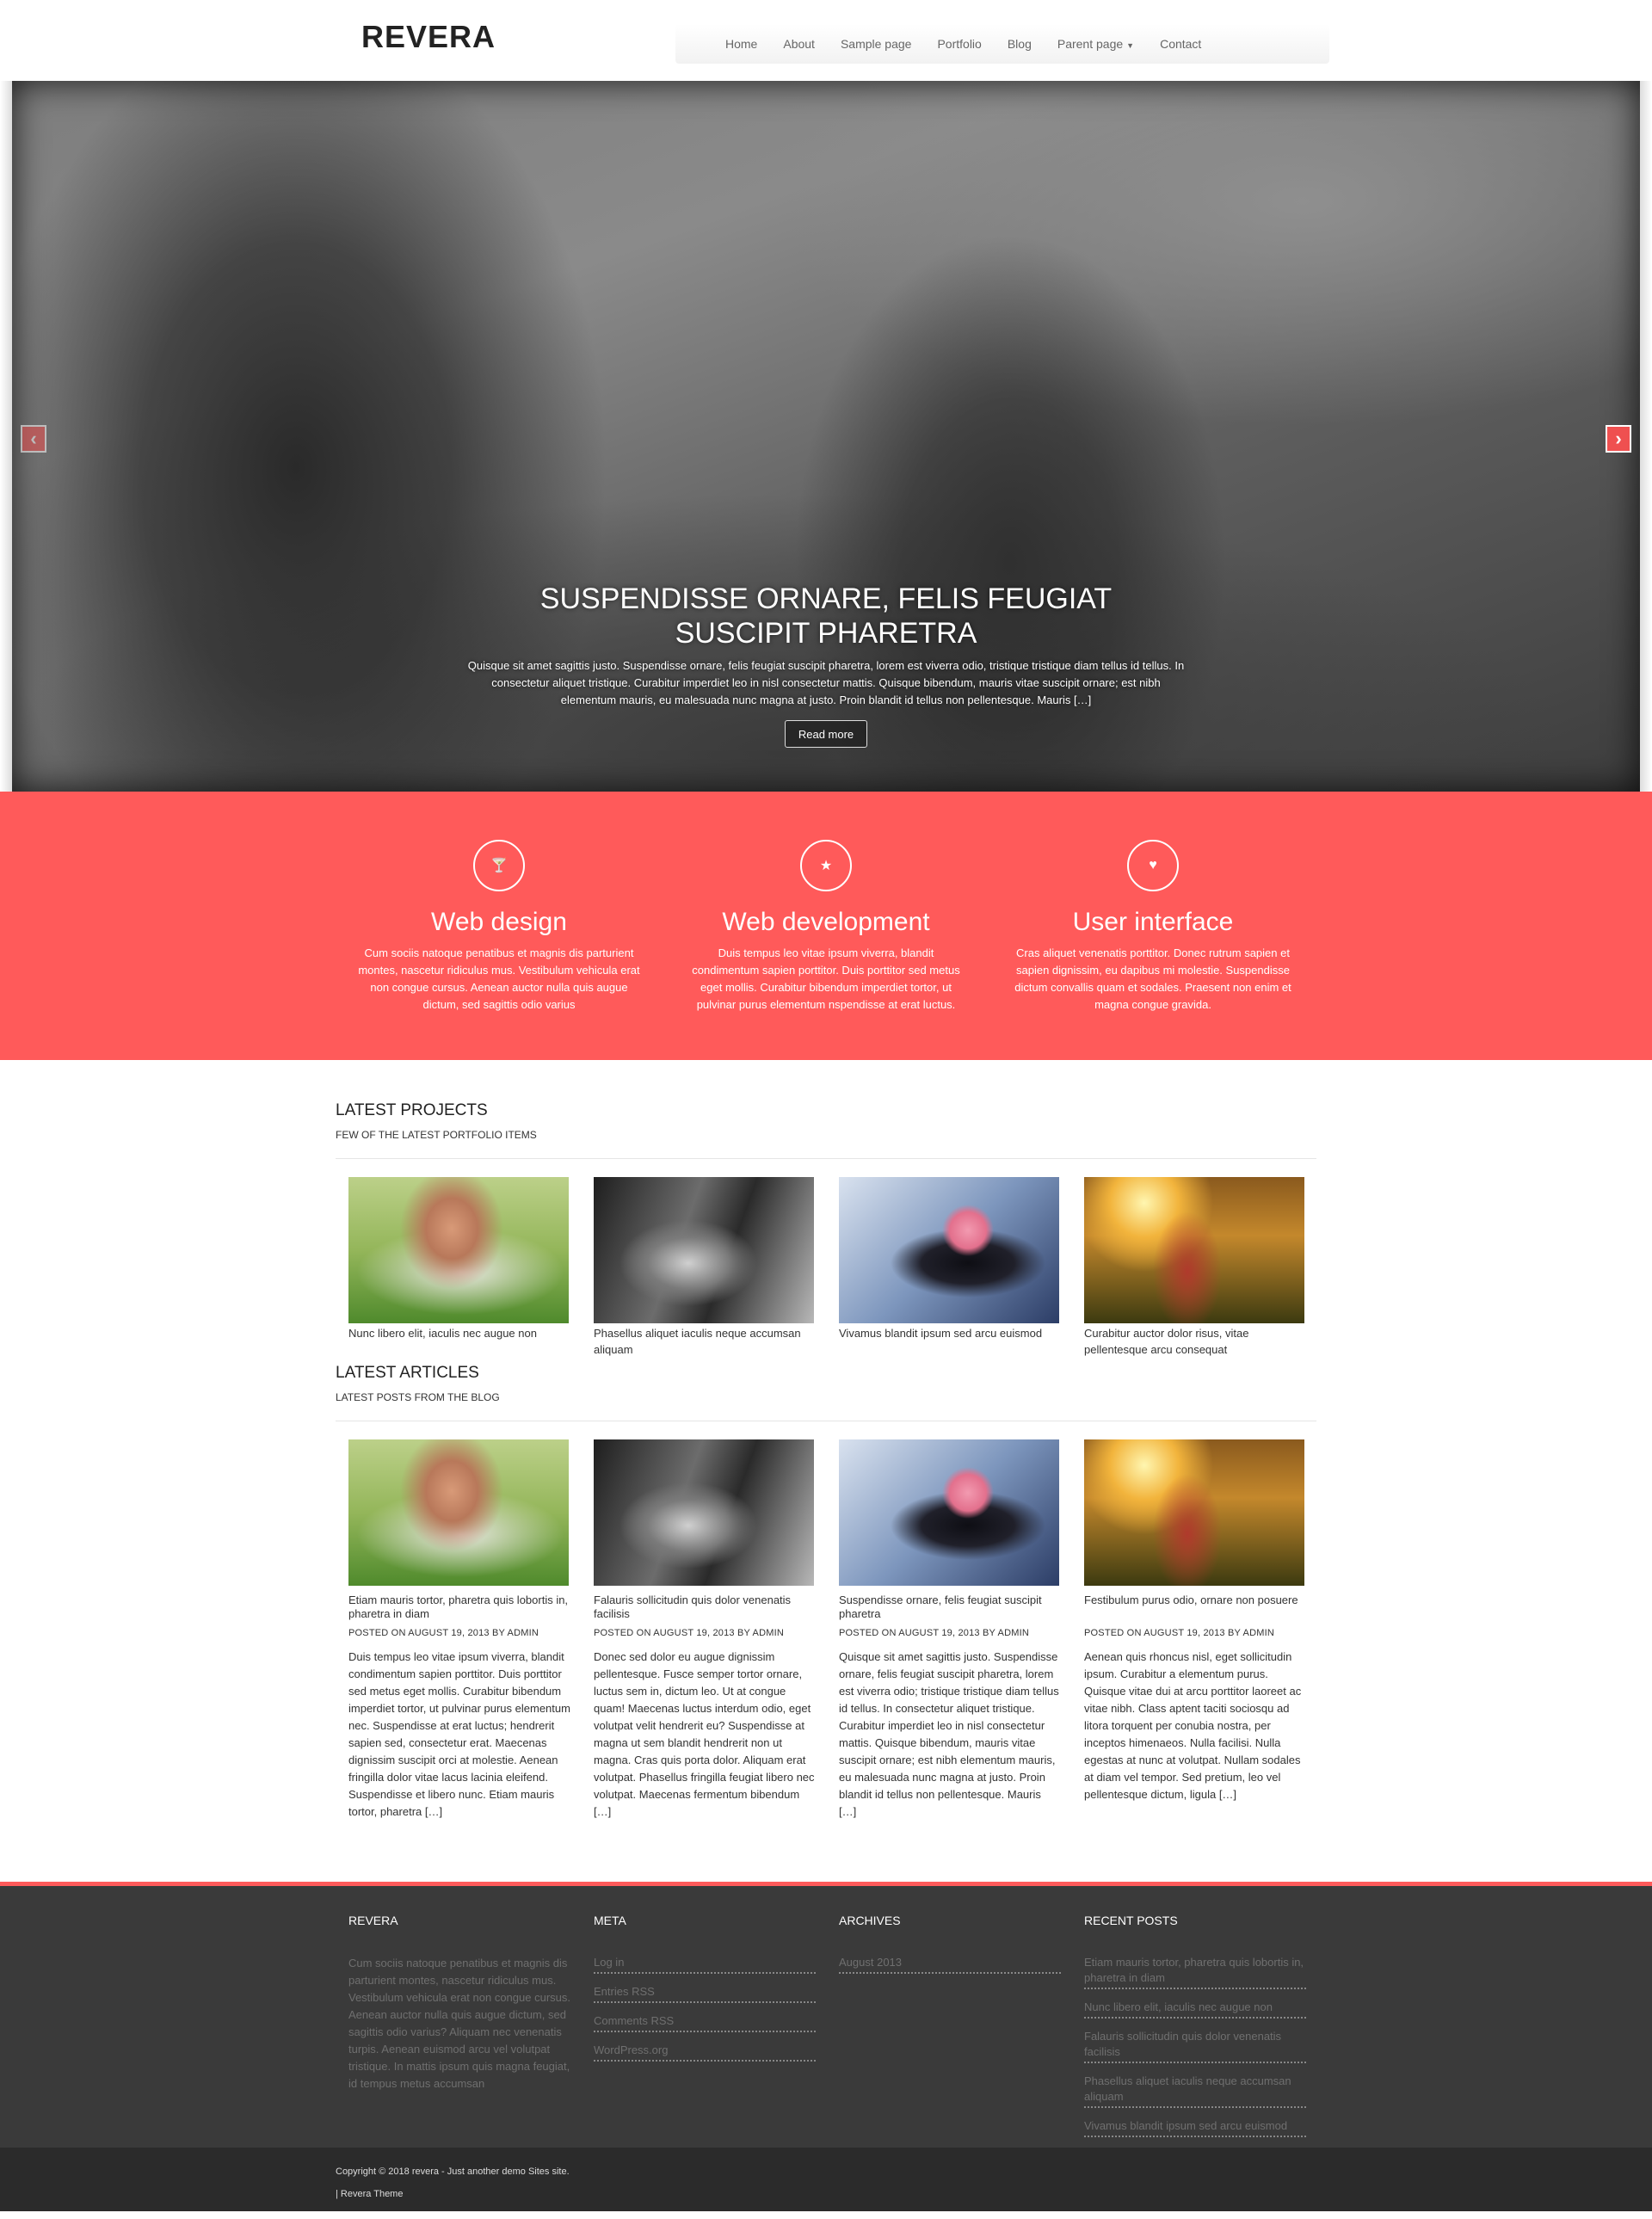  What do you see at coordinates (950, 1964) in the screenshot?
I see `footer-link-archive: August 2013` at bounding box center [950, 1964].